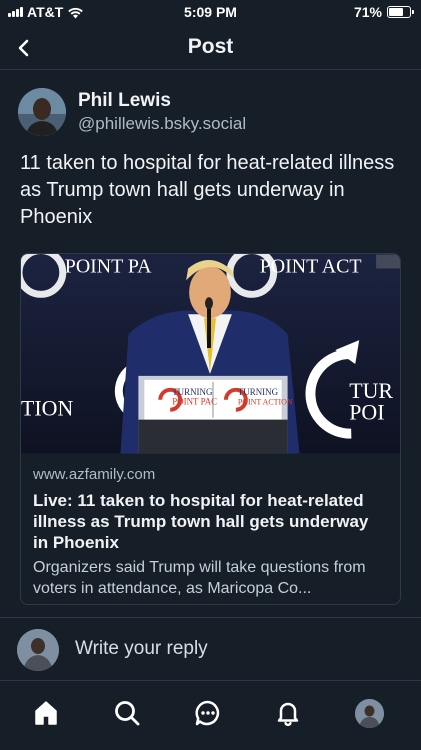  I want to click on author-handle: @phillewis.bsky.social, so click(162, 124).